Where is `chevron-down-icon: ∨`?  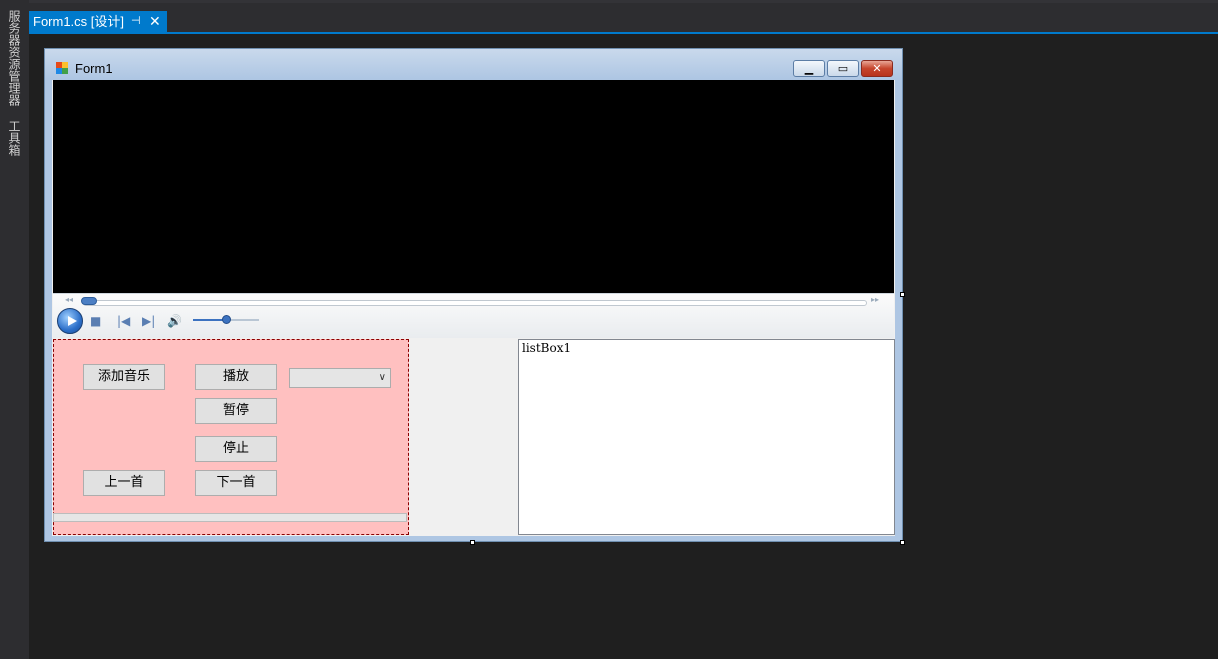 chevron-down-icon: ∨ is located at coordinates (382, 378).